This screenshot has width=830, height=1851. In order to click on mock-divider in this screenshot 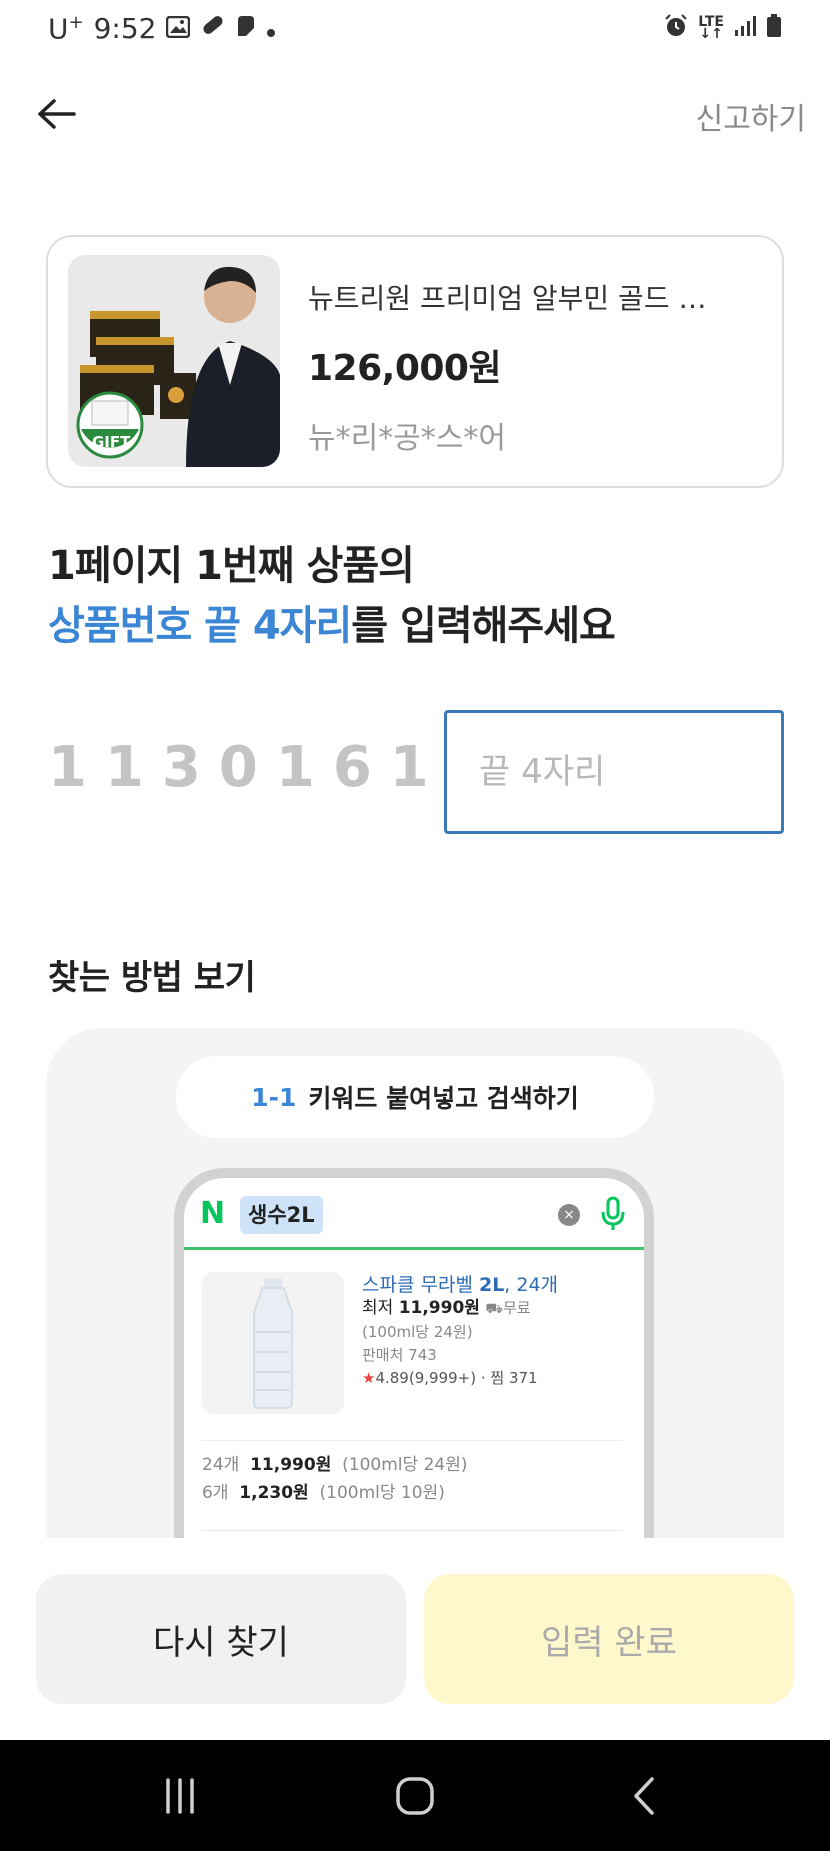, I will do `click(412, 1530)`.